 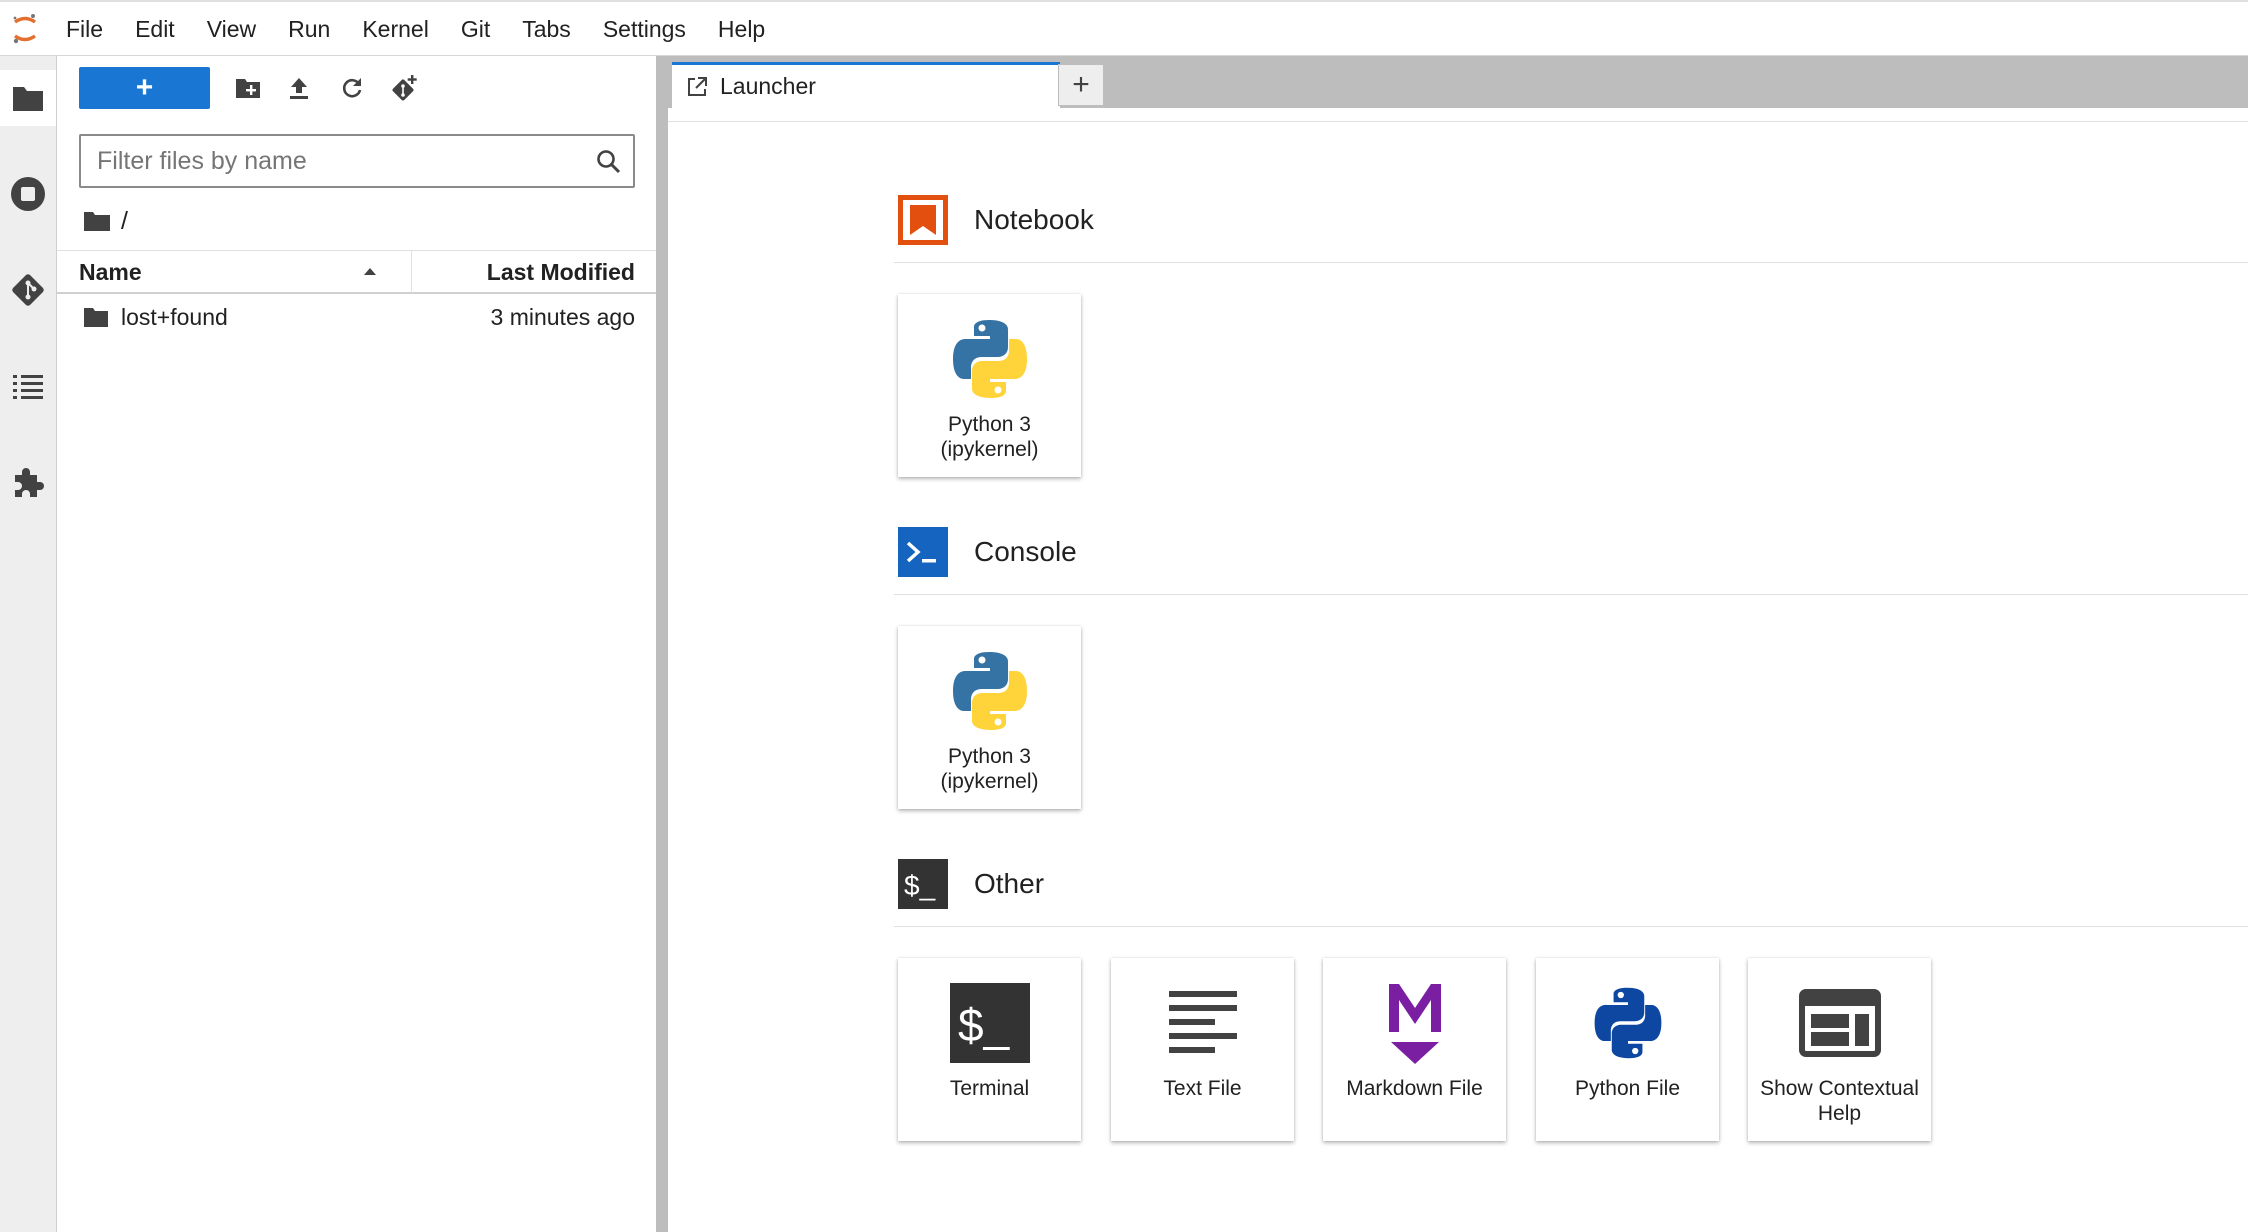 I want to click on extension-manager-tab, so click(x=28, y=482).